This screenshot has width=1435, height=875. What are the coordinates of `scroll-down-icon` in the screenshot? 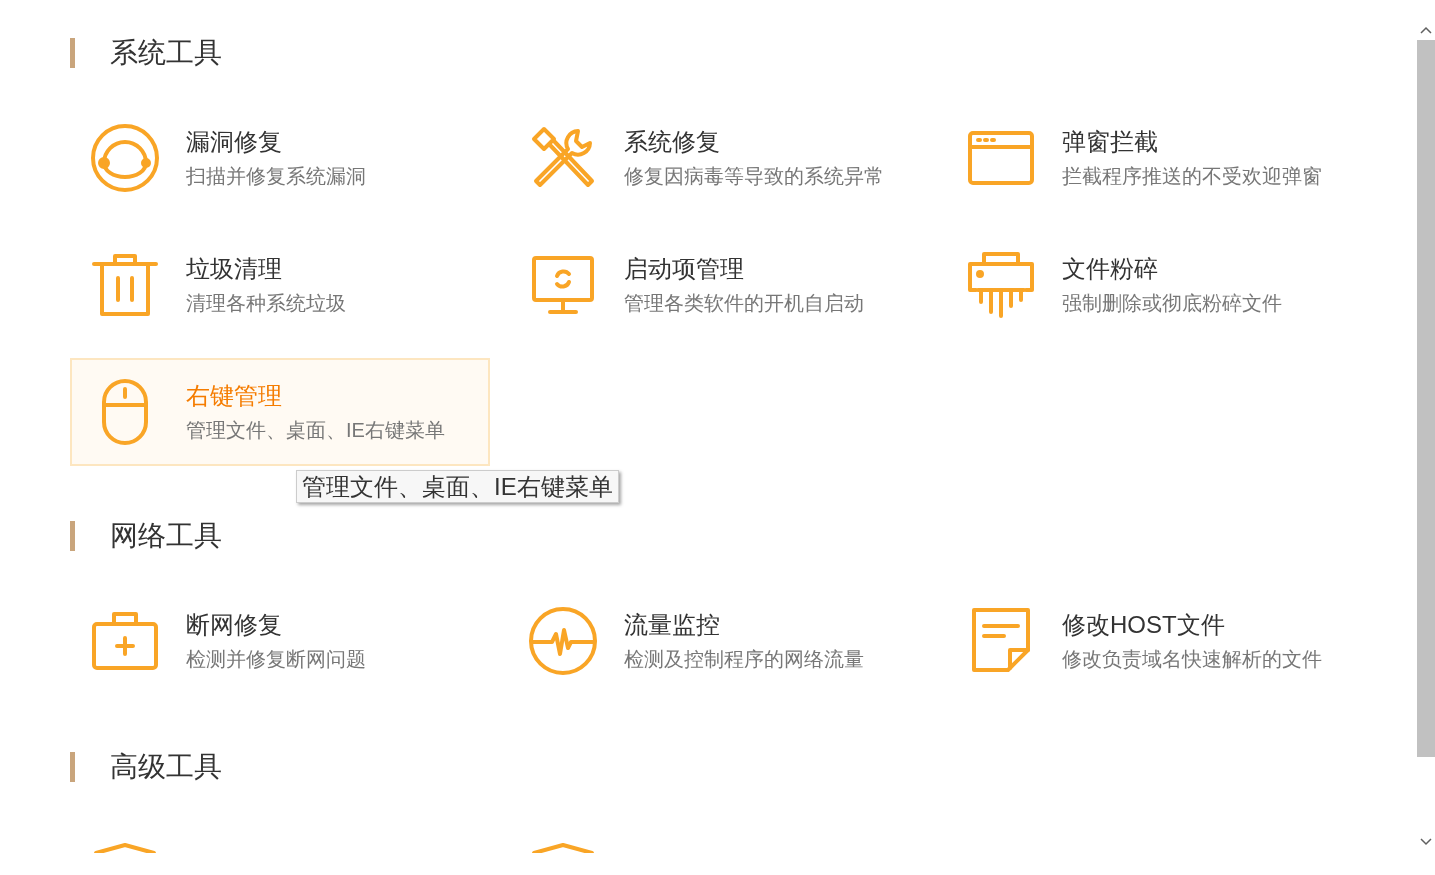 It's located at (1426, 842).